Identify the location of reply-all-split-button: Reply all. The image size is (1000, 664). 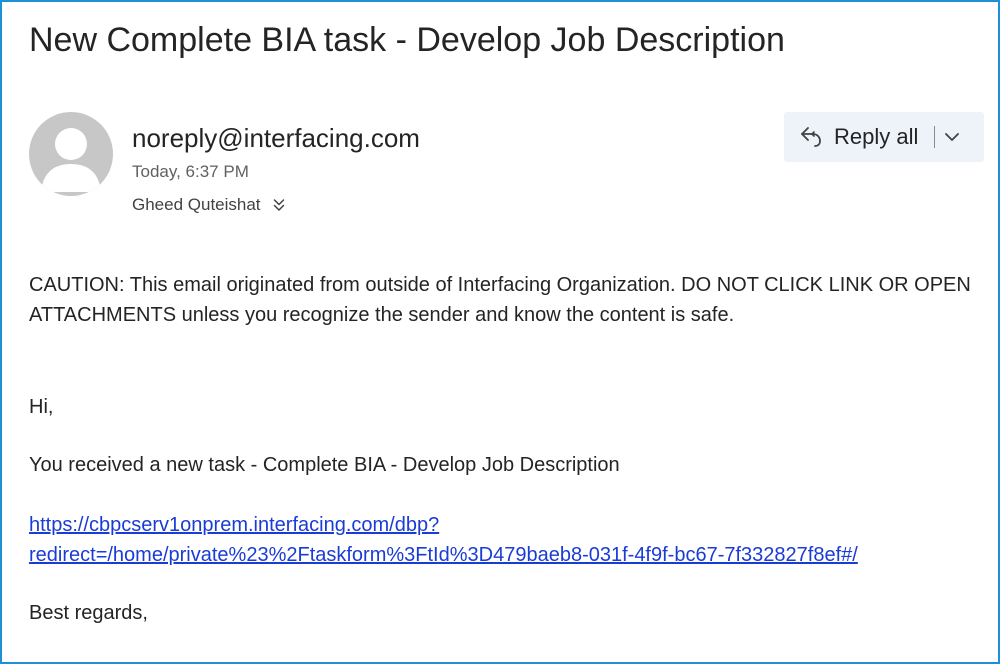
(884, 137).